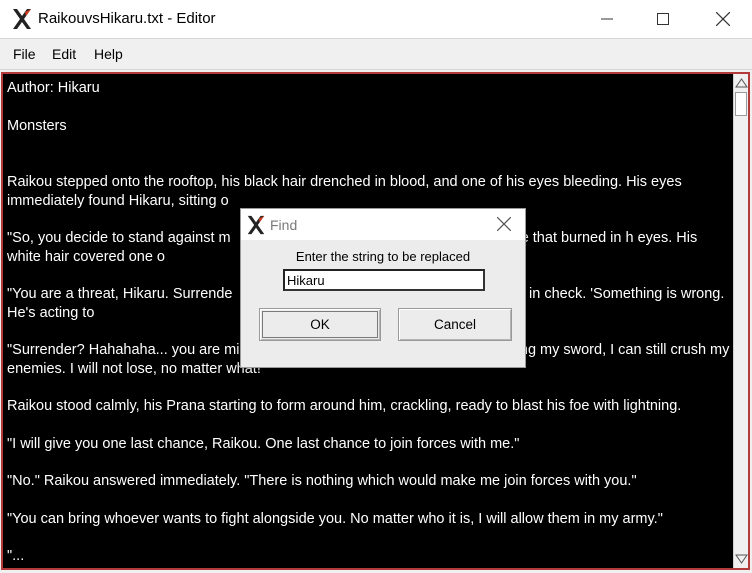  I want to click on maximize-icon, so click(663, 19).